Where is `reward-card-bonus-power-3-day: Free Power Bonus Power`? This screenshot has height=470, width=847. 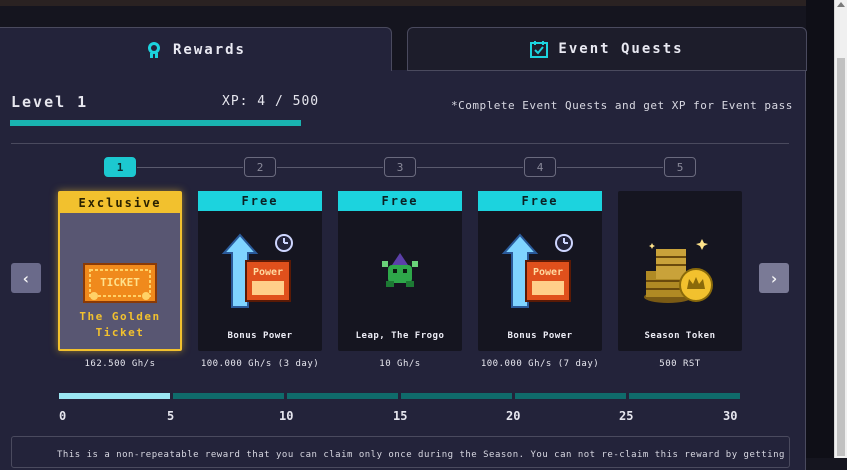
reward-card-bonus-power-3-day: Free Power Bonus Power is located at coordinates (260, 271).